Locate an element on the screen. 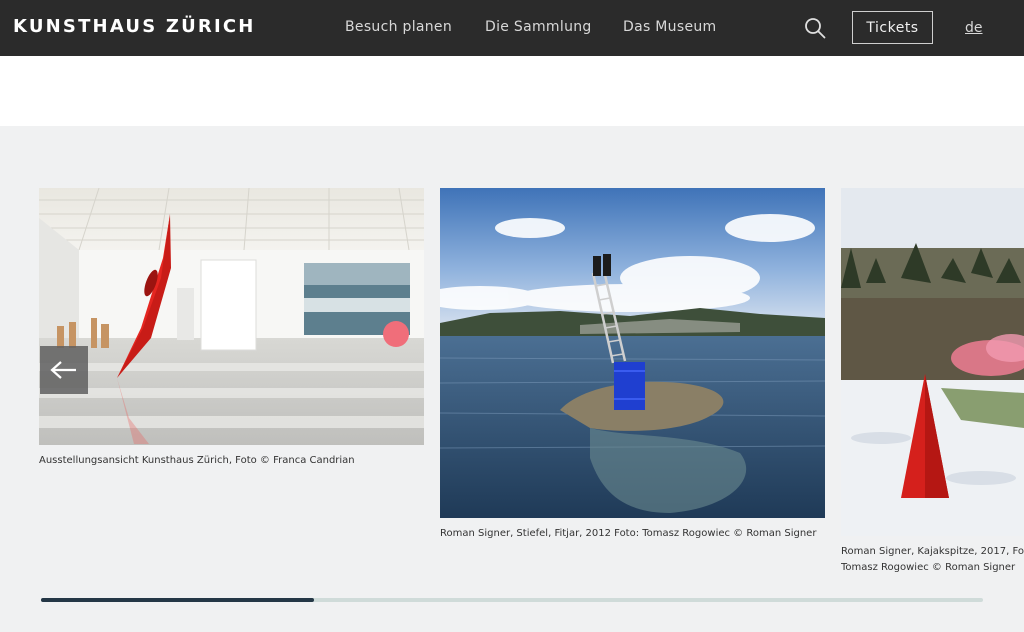  white-spacer is located at coordinates (512, 91).